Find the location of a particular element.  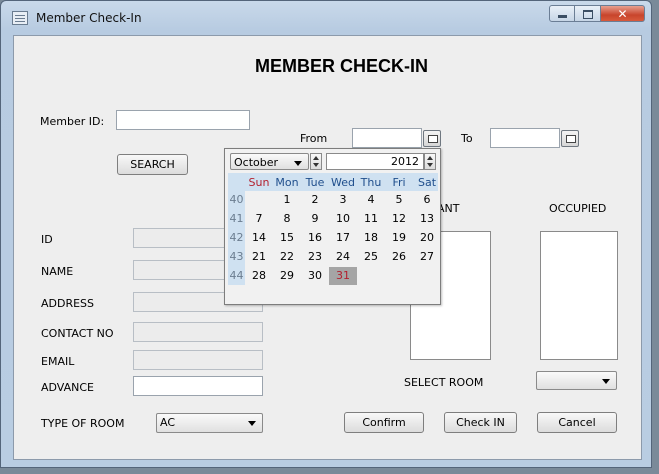

month-spinner is located at coordinates (316, 161).